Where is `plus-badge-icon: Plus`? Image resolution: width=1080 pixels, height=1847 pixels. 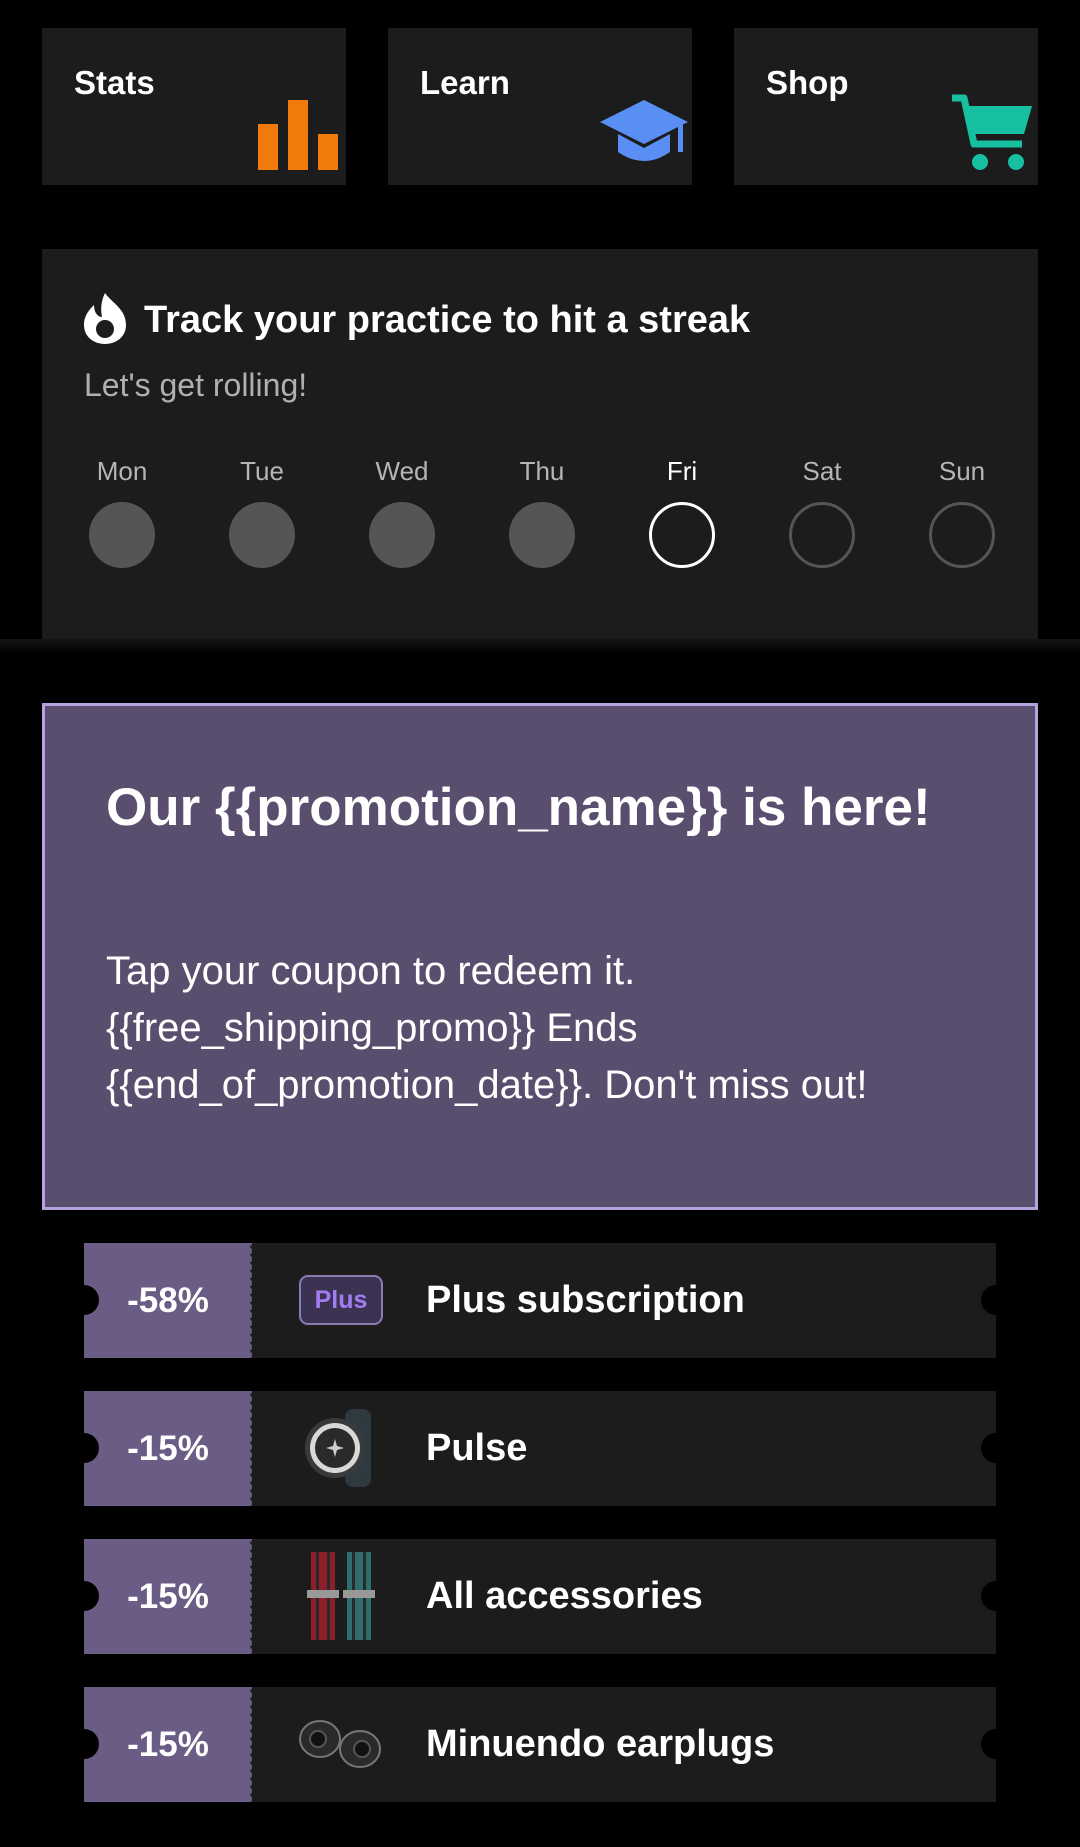
plus-badge-icon: Plus is located at coordinates (341, 1300).